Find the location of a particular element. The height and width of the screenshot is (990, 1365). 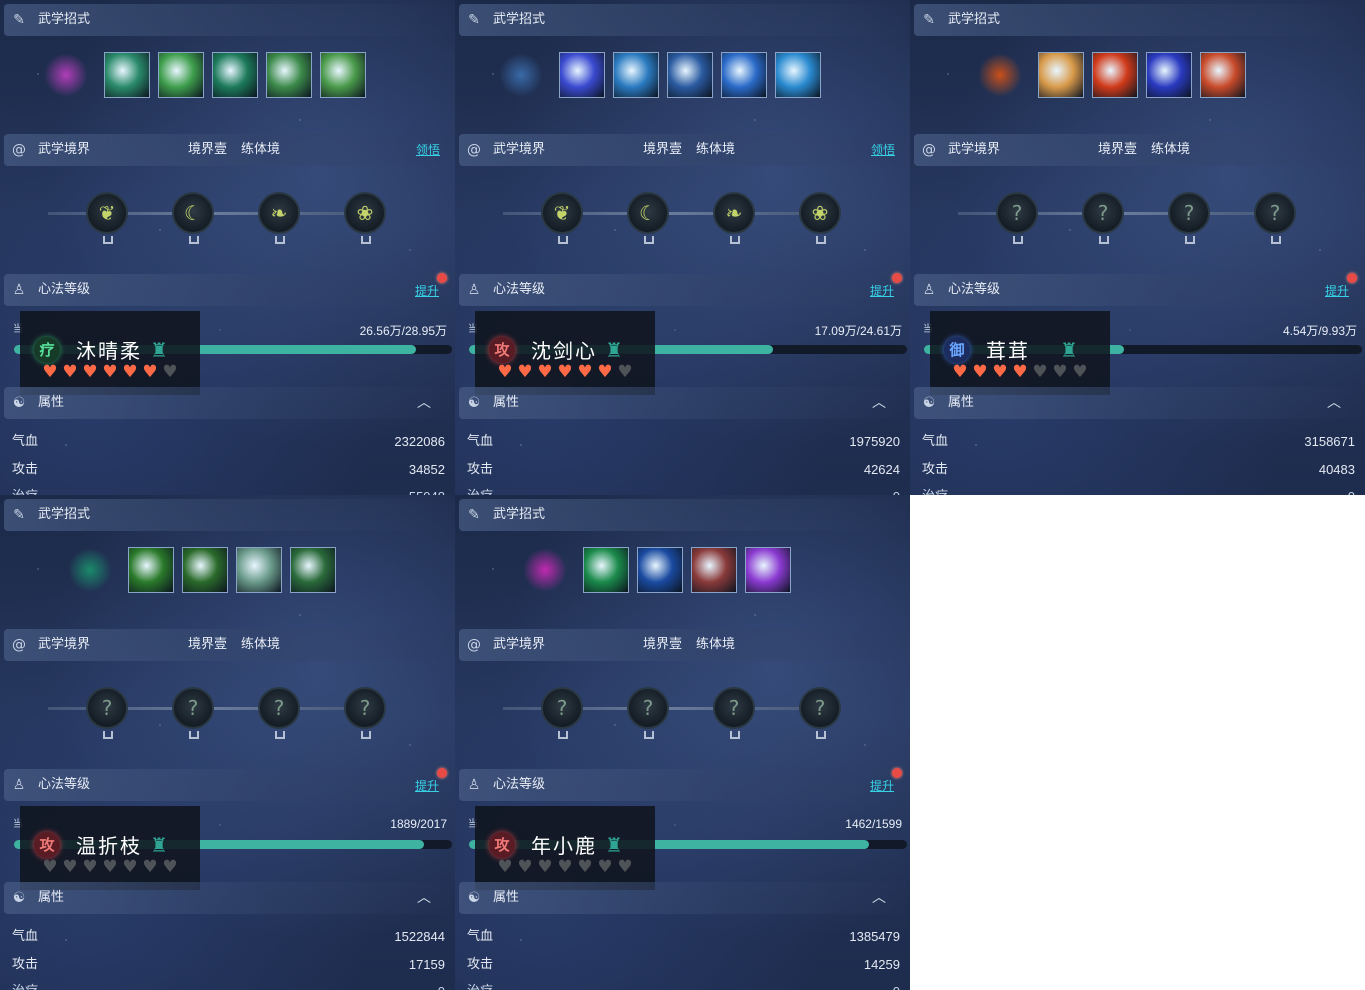

attack-value: 42624 is located at coordinates (881, 469).